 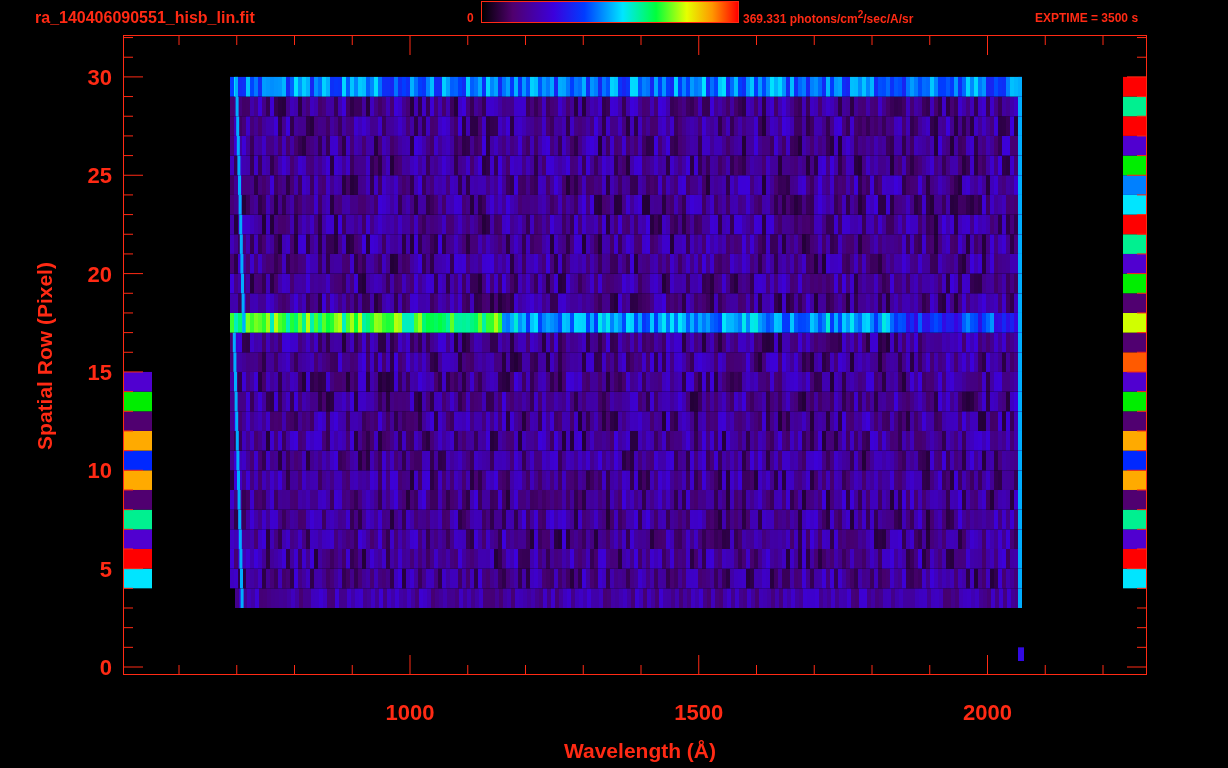 I want to click on x-tick-label: 1500, so click(x=699, y=712).